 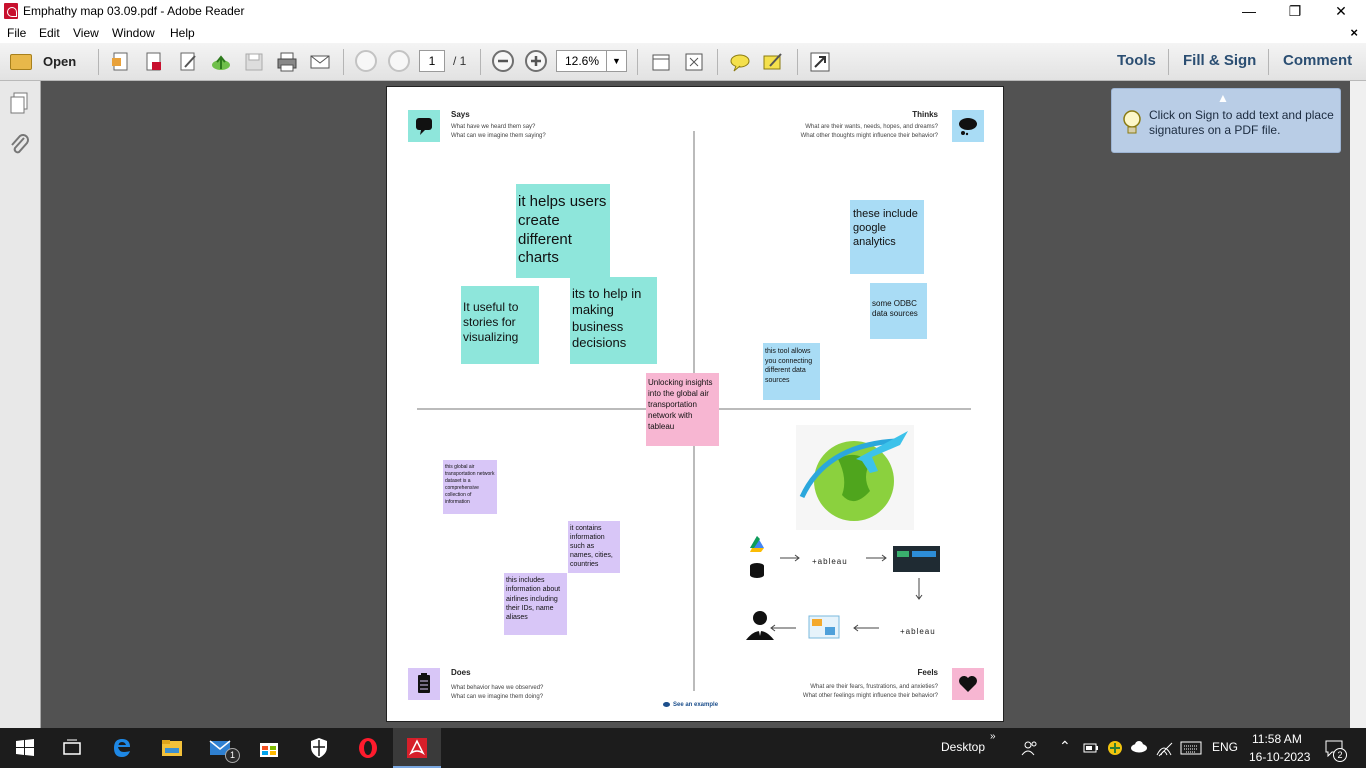 I want to click on says-question-2: What can we imagine them saying?, so click(x=498, y=136).